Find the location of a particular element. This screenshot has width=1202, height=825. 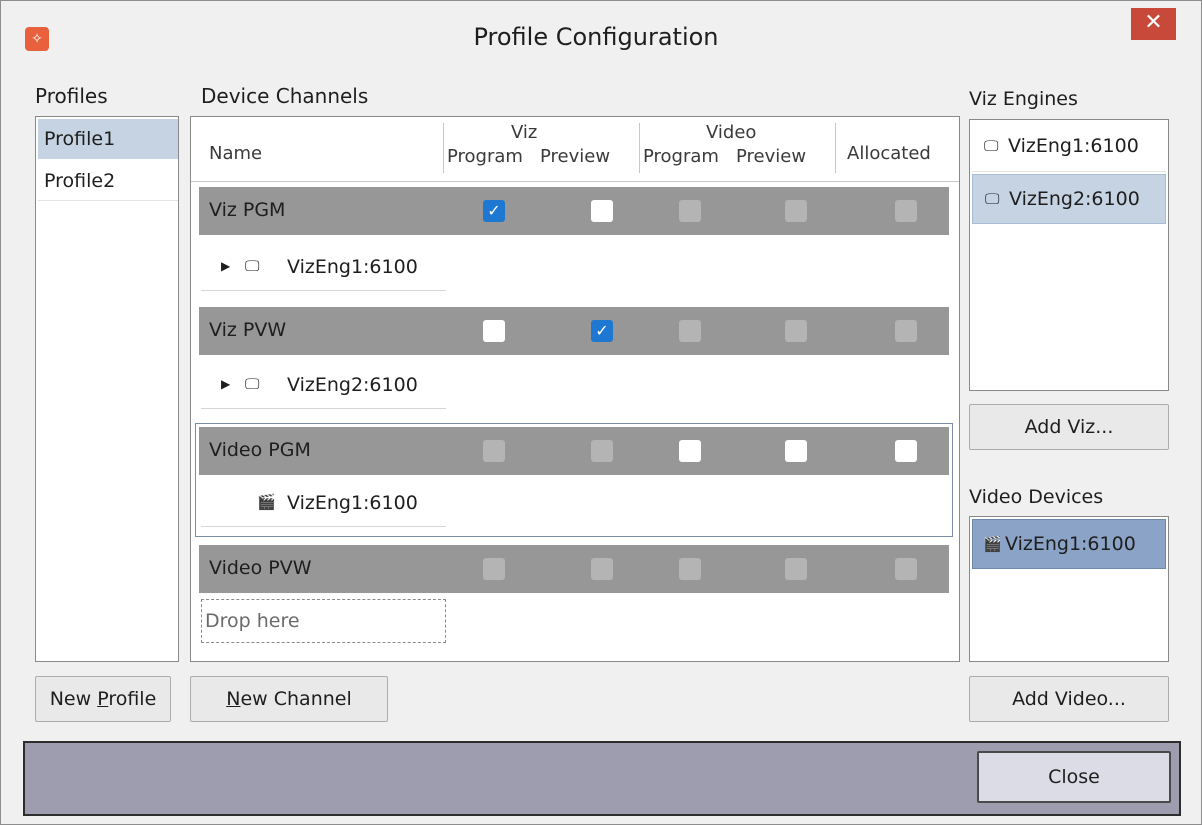

column-header-name: Name is located at coordinates (236, 153).